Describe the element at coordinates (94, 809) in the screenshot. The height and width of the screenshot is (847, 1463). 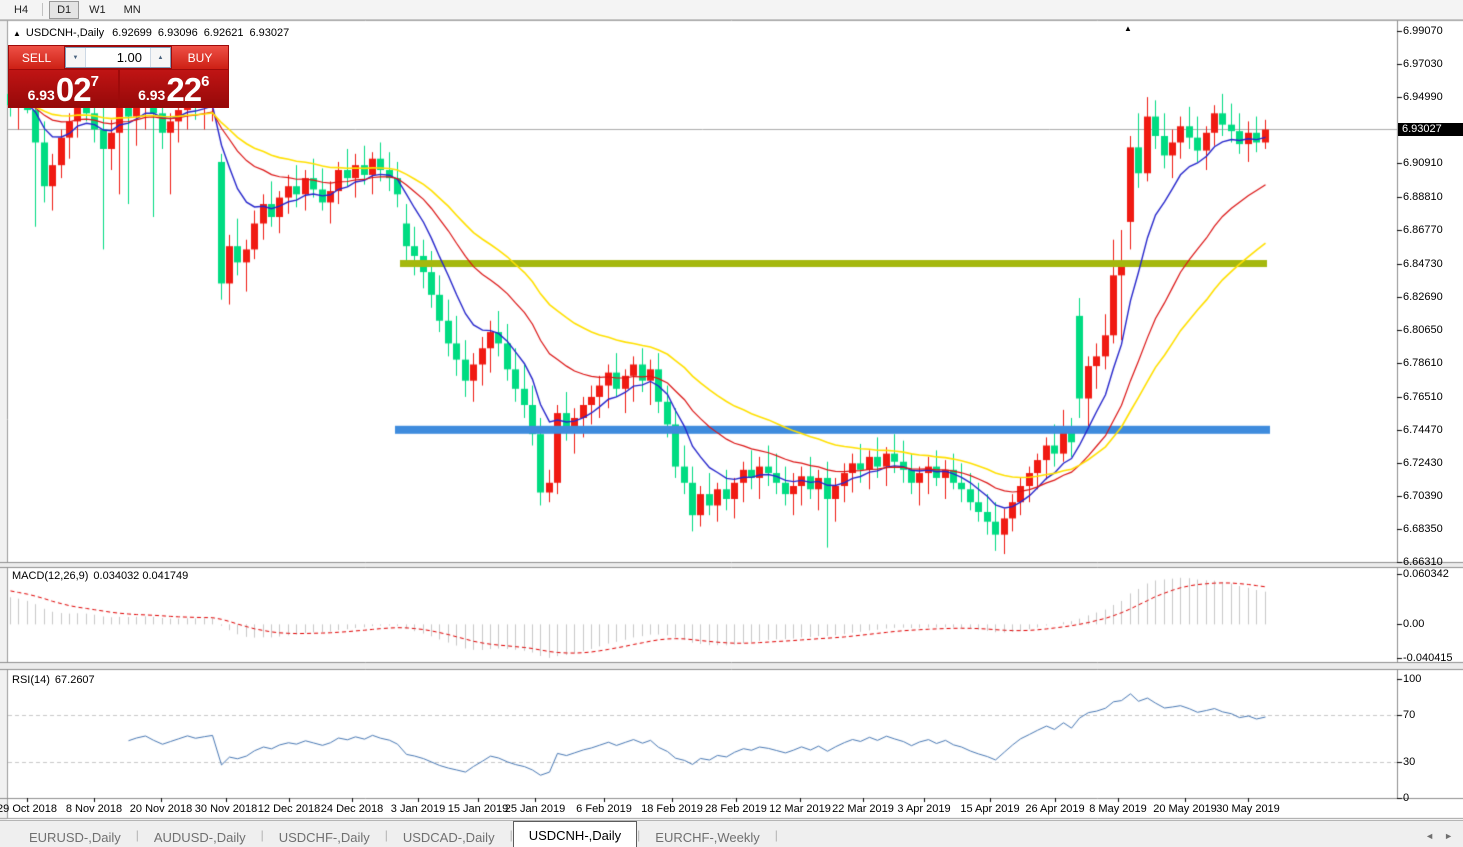
I see `date-axis-label: 8 Nov 2018` at that location.